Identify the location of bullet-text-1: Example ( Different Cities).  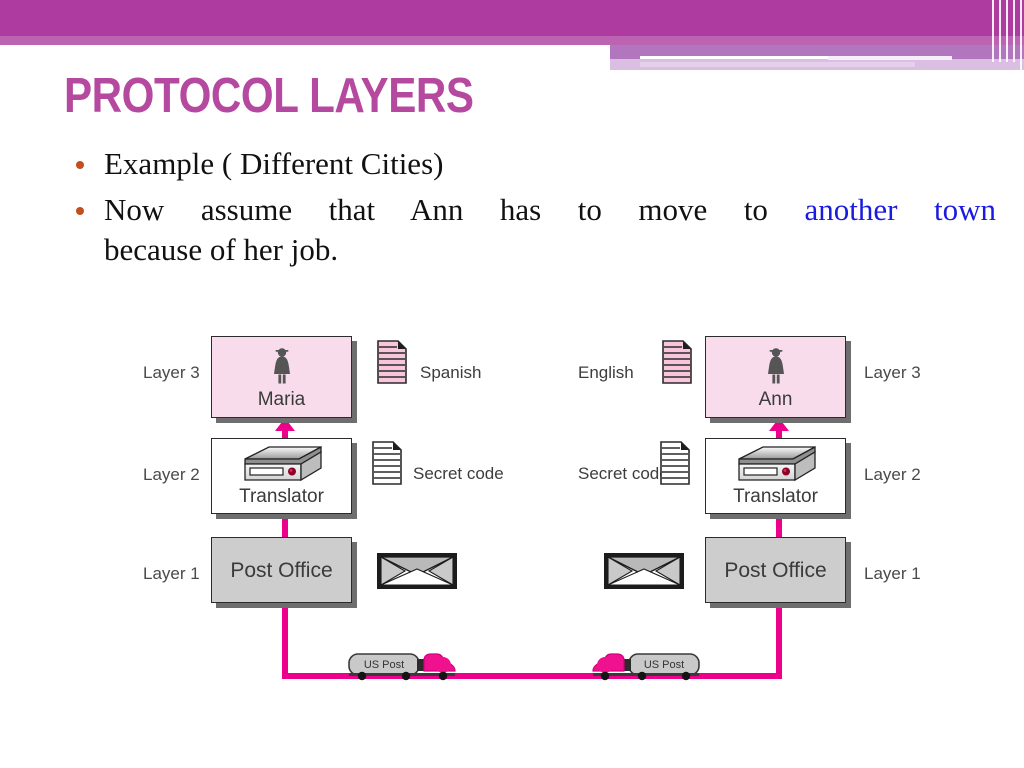
(274, 163).